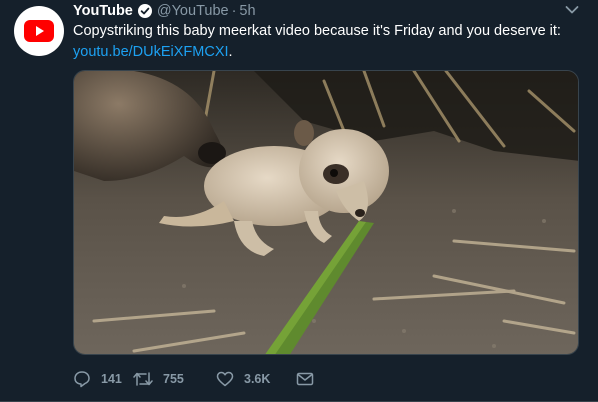 The width and height of the screenshot is (598, 402). Describe the element at coordinates (230, 52) in the screenshot. I see `tweet-text-suffix: .` at that location.